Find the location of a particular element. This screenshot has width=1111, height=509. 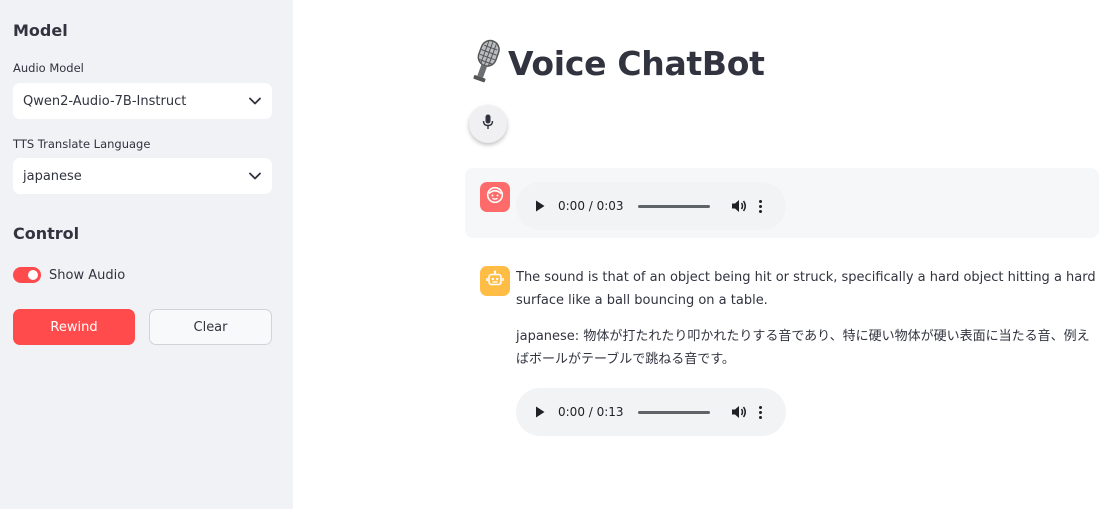

user-audio-player: 0:00 / 0:03 is located at coordinates (651, 206).